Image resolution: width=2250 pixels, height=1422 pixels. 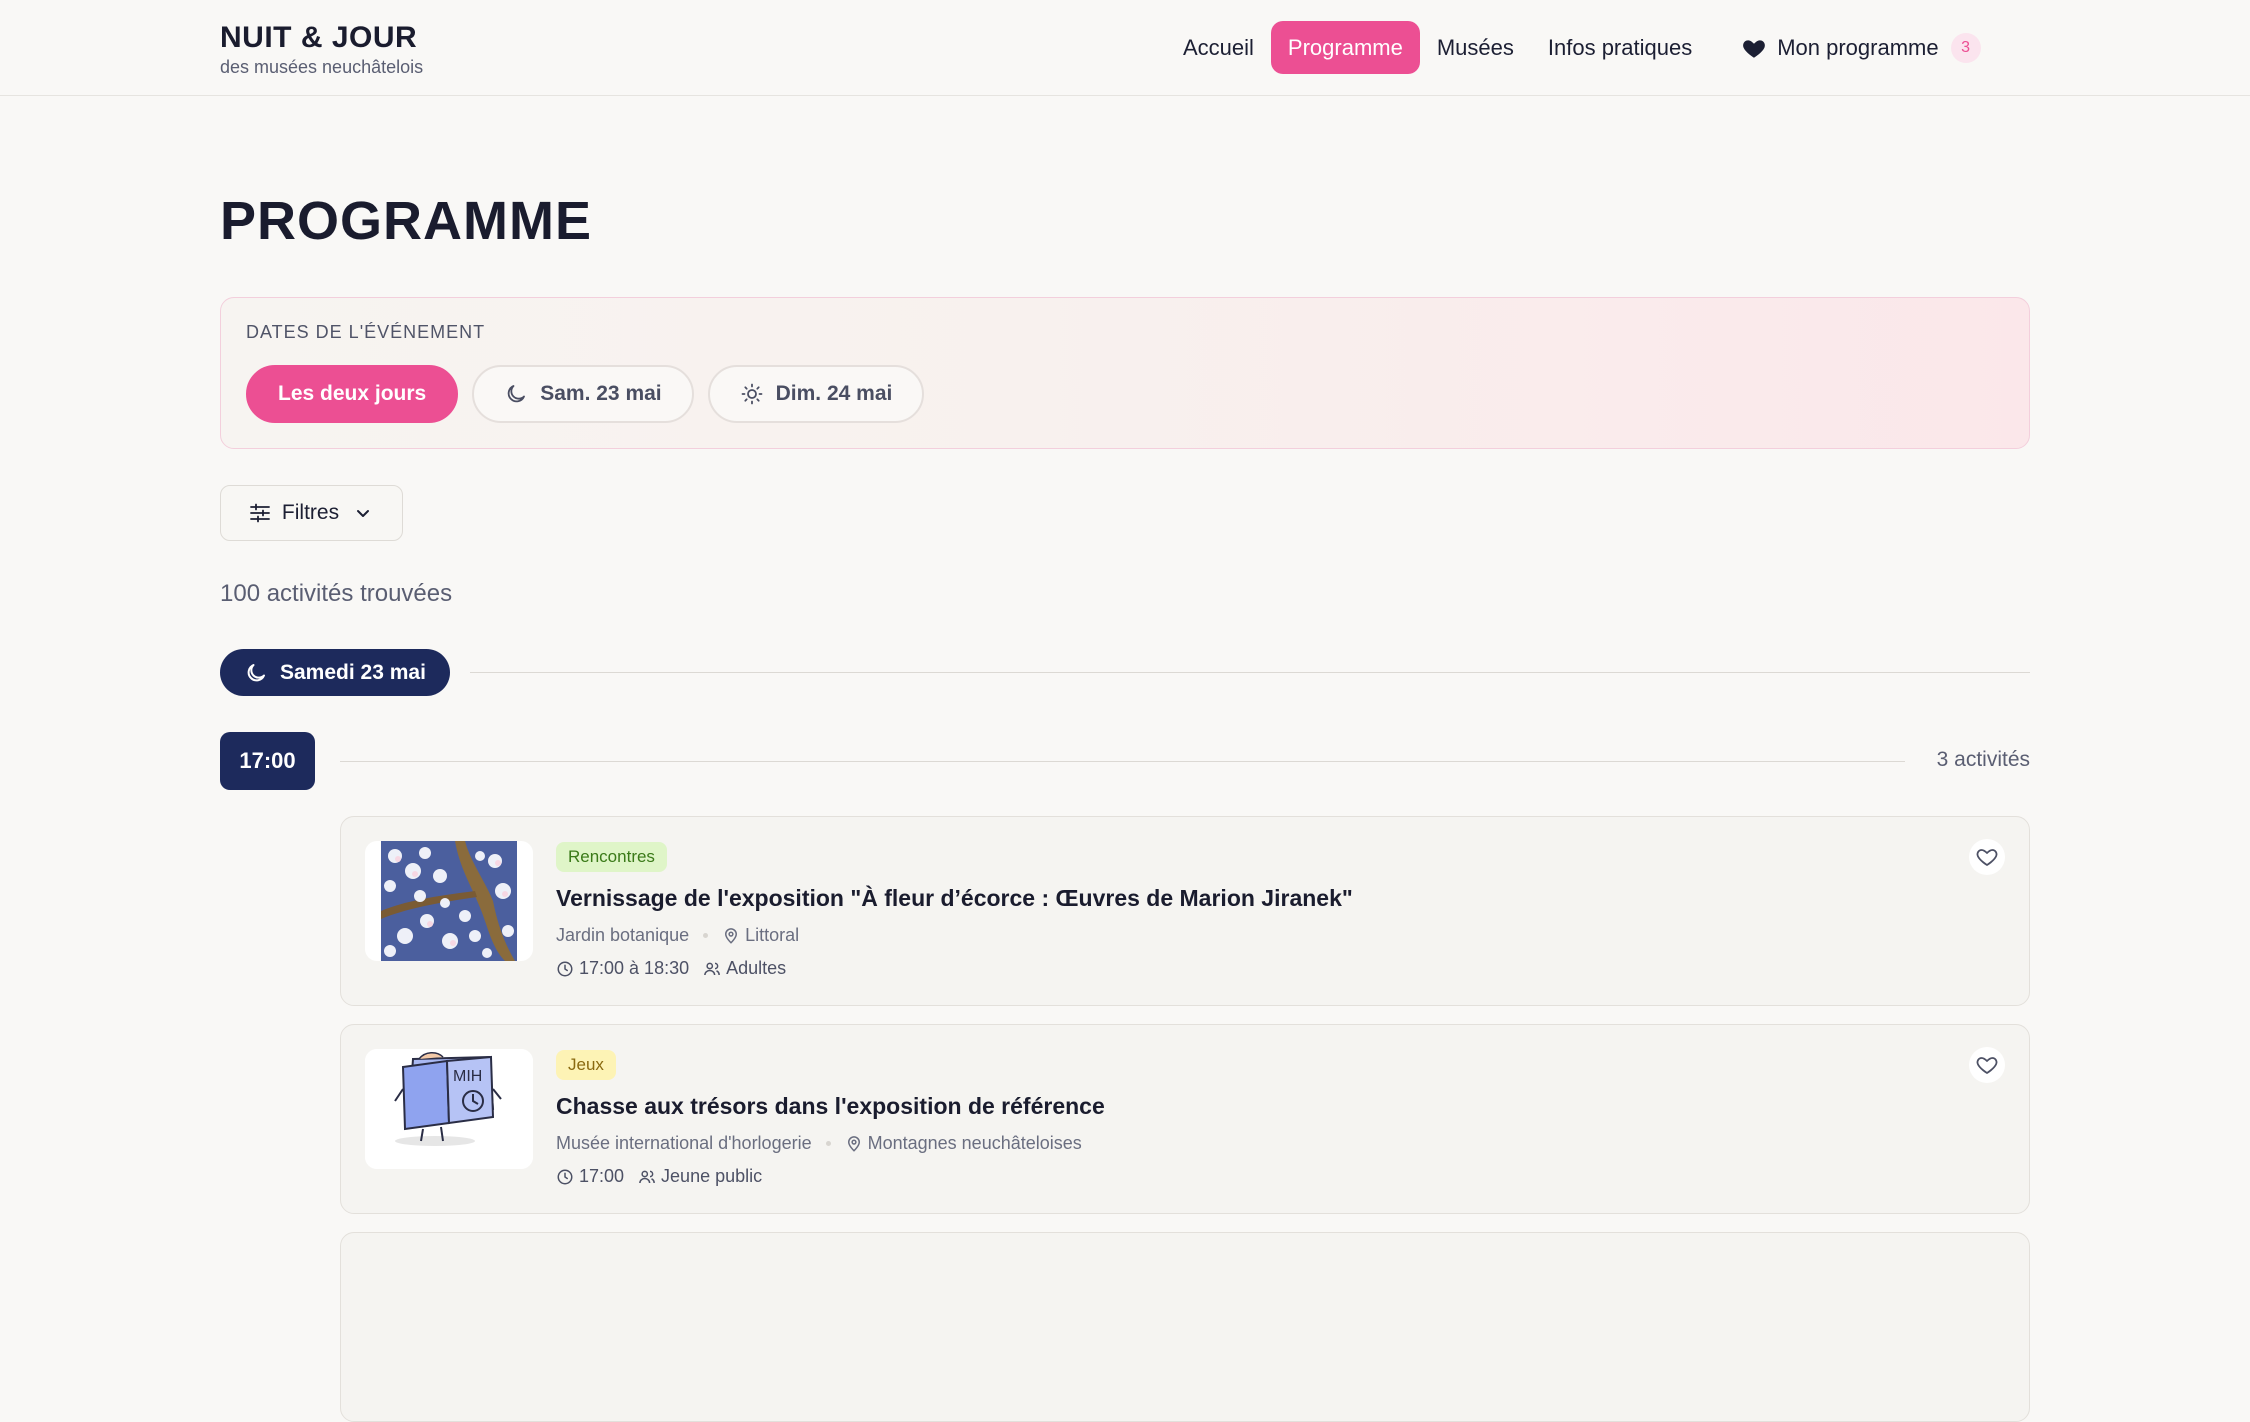 I want to click on activity-time: 17:00, so click(x=602, y=1176).